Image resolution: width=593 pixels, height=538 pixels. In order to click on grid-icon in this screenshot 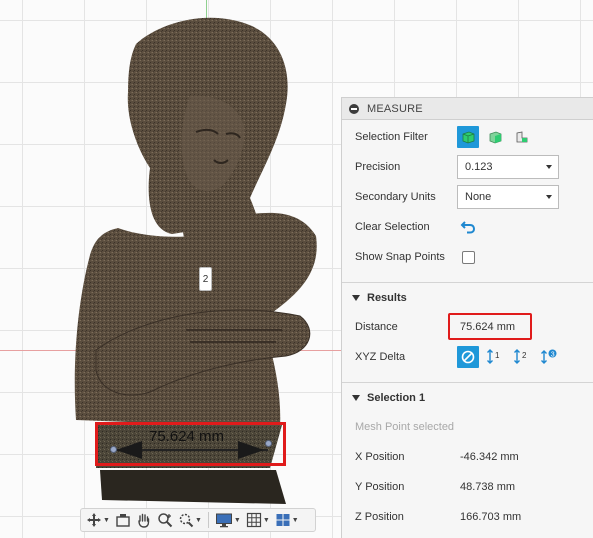, I will do `click(253, 520)`.